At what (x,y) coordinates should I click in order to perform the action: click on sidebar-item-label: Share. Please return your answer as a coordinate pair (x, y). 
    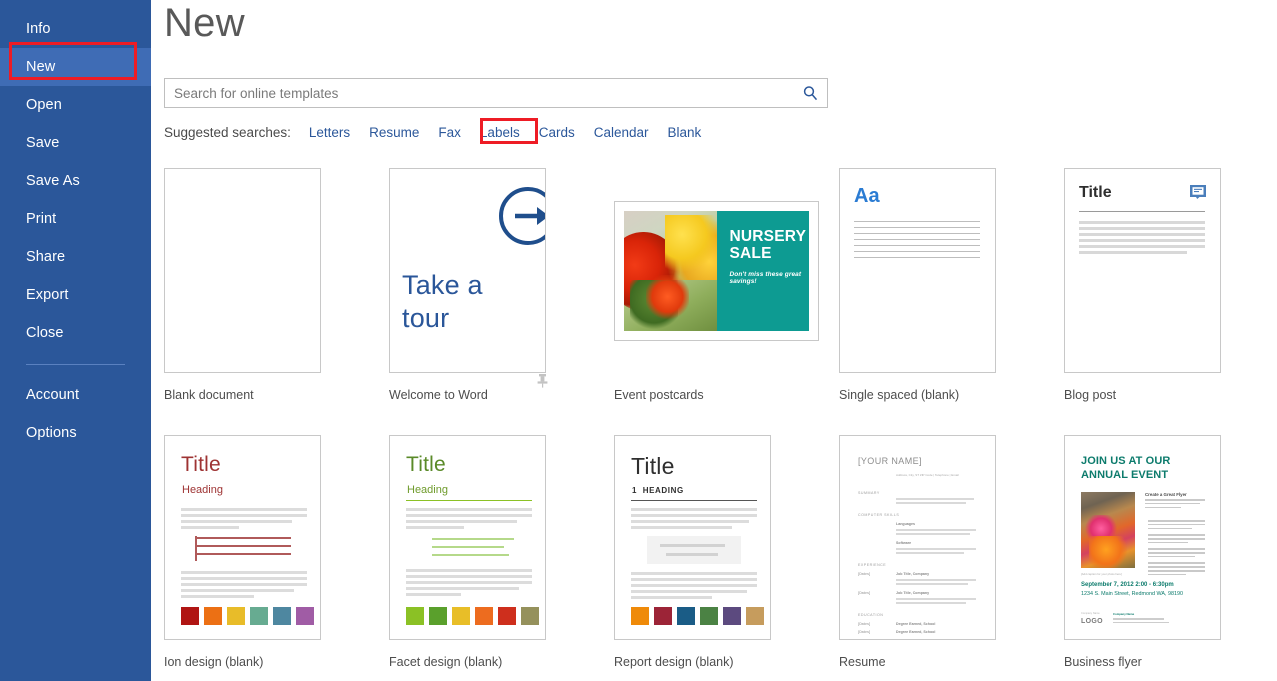
    Looking at the image, I should click on (46, 257).